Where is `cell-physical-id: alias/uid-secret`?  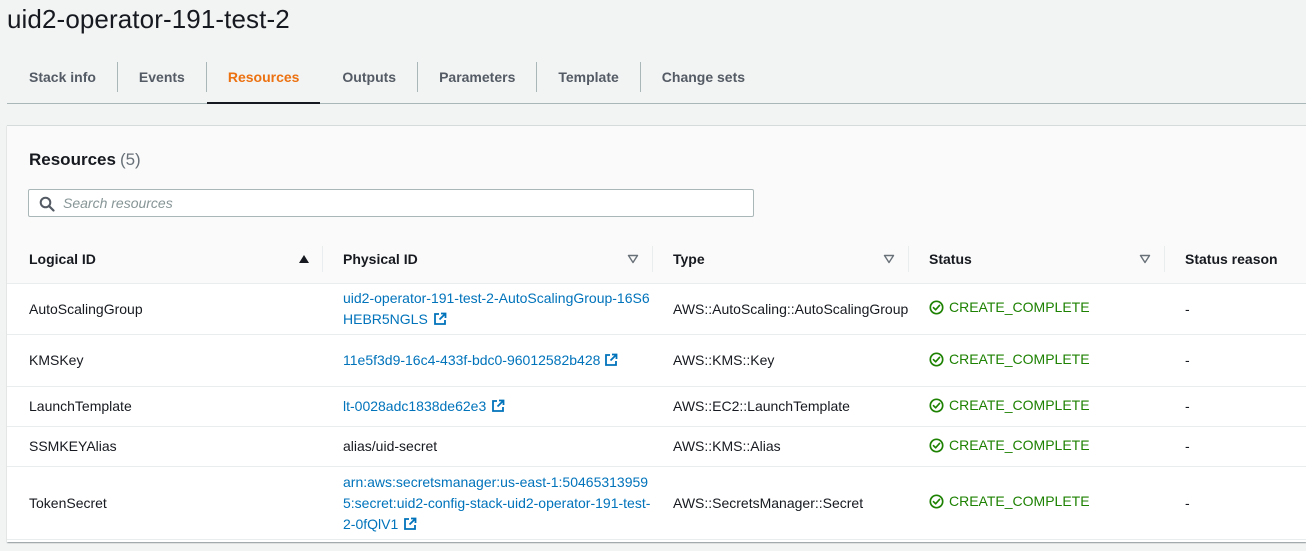
cell-physical-id: alias/uid-secret is located at coordinates (488, 446).